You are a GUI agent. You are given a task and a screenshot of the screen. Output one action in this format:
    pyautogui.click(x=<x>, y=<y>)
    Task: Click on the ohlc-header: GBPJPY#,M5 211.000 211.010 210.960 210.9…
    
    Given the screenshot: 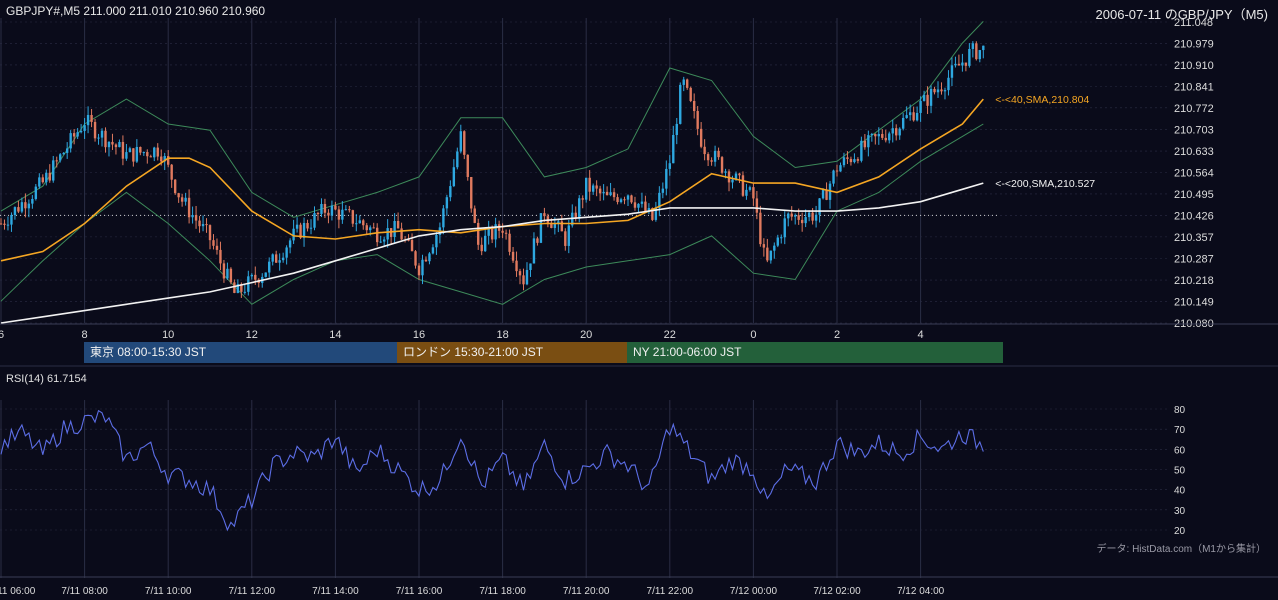 What is the action you would take?
    pyautogui.click(x=136, y=11)
    